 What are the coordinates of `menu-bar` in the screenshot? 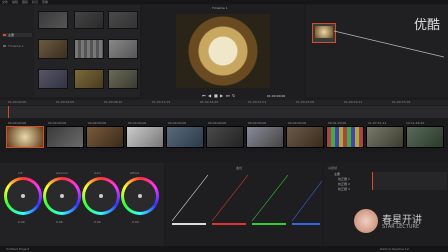 It's located at (224, 2).